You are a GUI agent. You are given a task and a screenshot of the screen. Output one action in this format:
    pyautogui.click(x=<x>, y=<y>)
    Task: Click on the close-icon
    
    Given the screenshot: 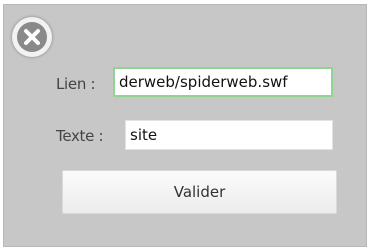 What is the action you would take?
    pyautogui.click(x=32, y=37)
    